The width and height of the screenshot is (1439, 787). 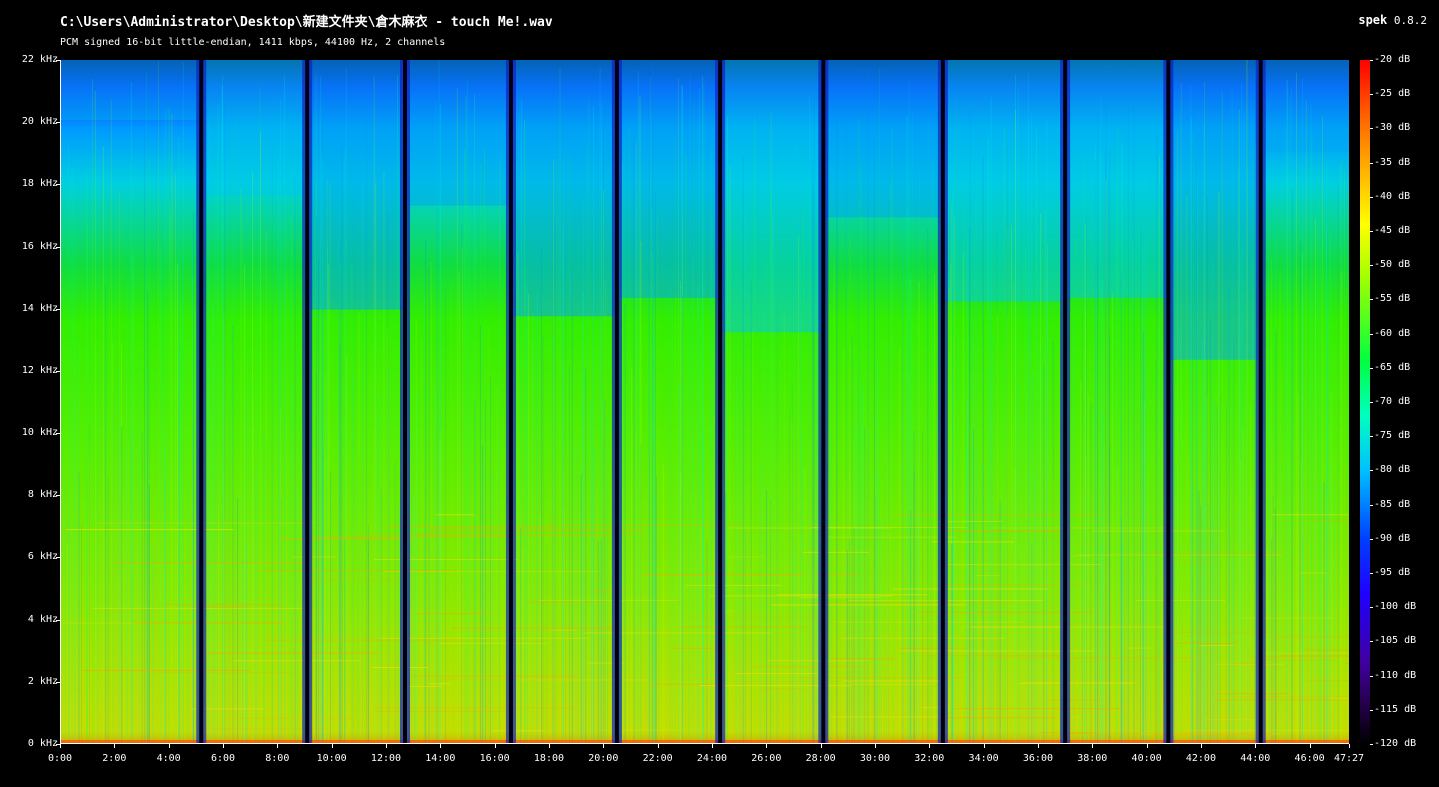 What do you see at coordinates (42, 495) in the screenshot?
I see `freq-tick-label: 8 kHz` at bounding box center [42, 495].